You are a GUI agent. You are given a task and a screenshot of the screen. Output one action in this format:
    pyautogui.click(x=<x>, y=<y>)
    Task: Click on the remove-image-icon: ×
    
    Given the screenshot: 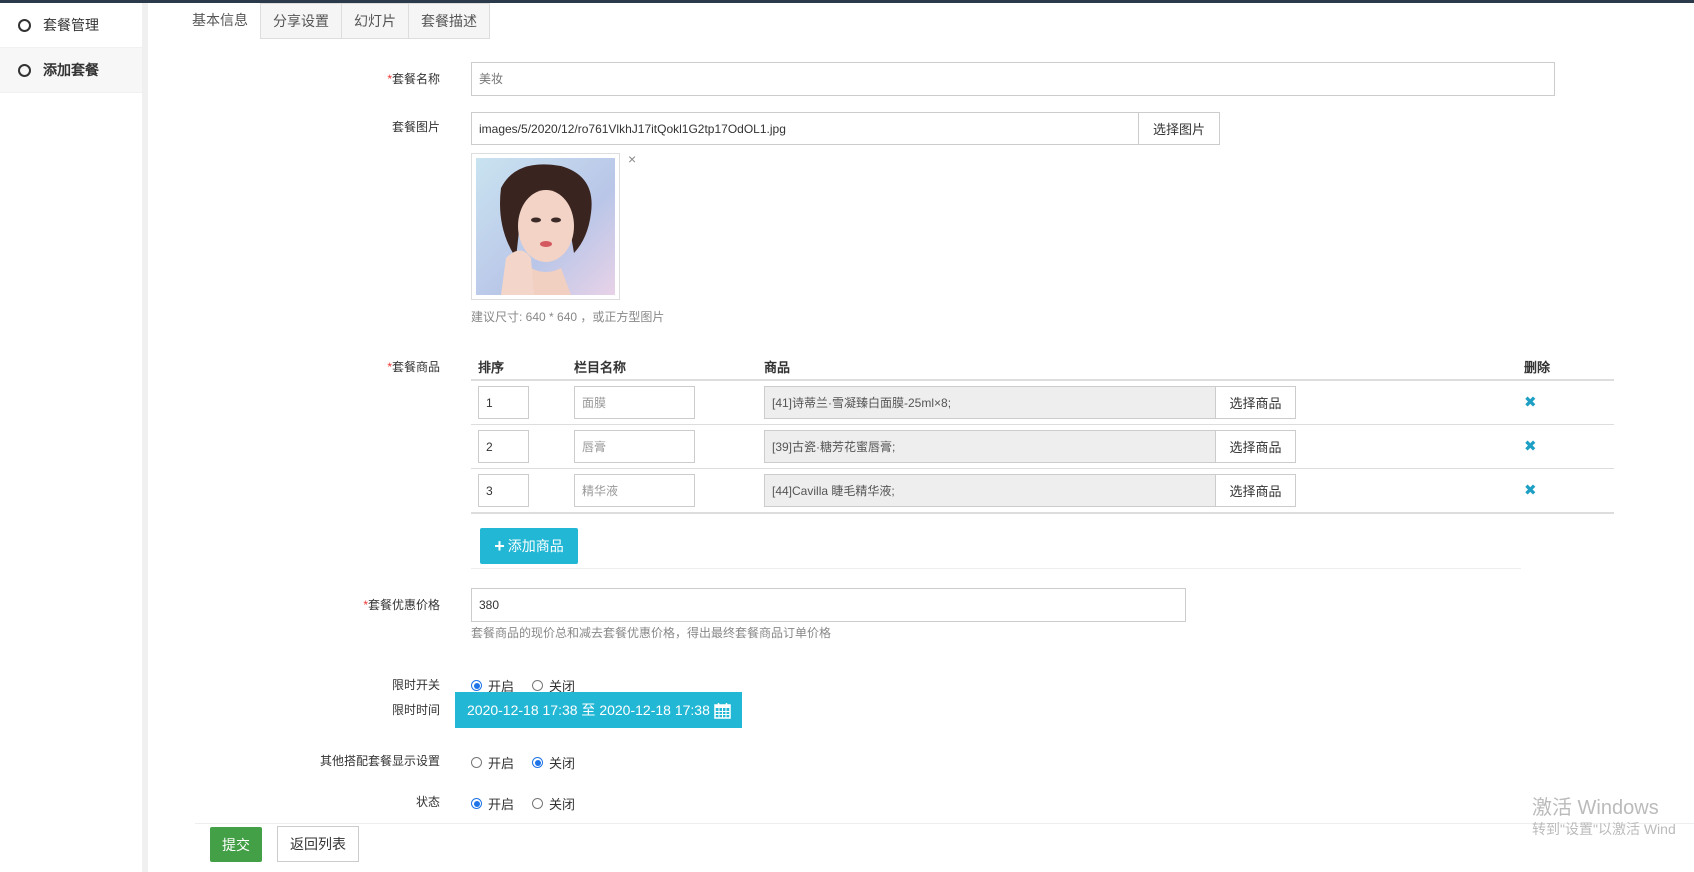 What is the action you would take?
    pyautogui.click(x=632, y=159)
    